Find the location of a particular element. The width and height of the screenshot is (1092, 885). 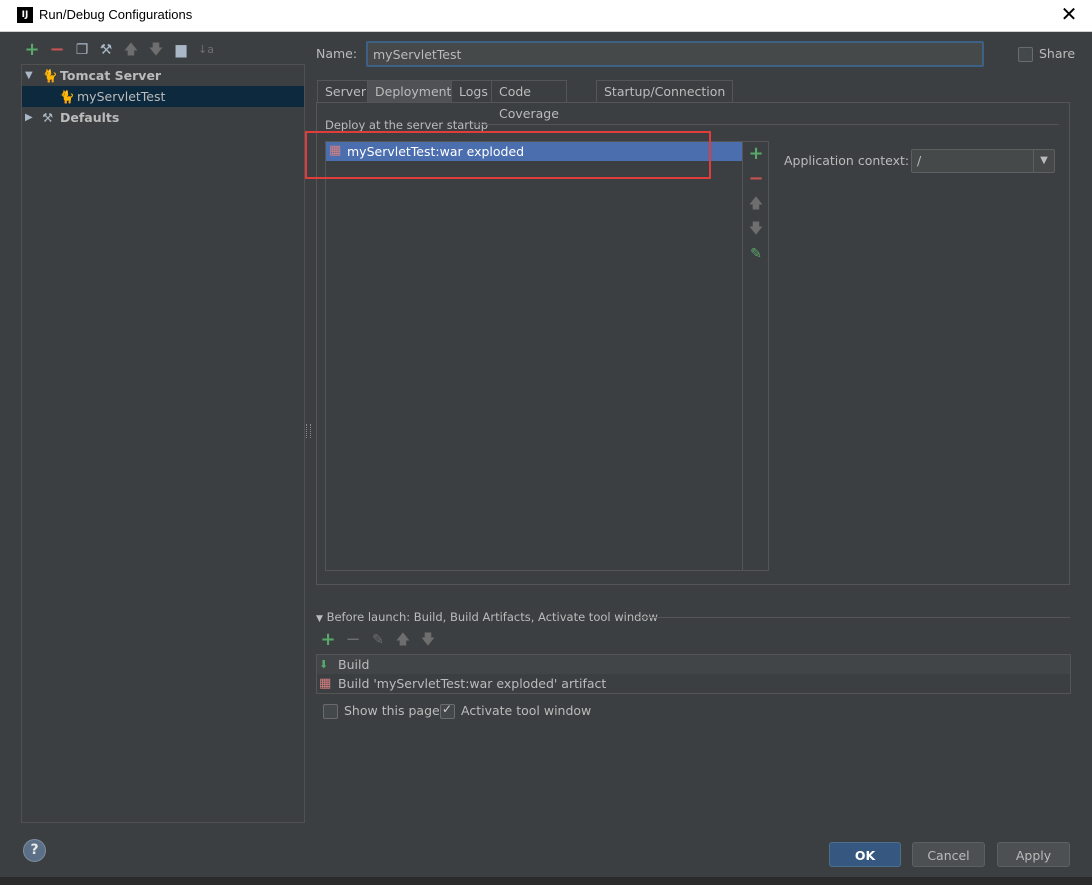

title-bar: IJ Run/Debug Configurations ✕ is located at coordinates (546, 16).